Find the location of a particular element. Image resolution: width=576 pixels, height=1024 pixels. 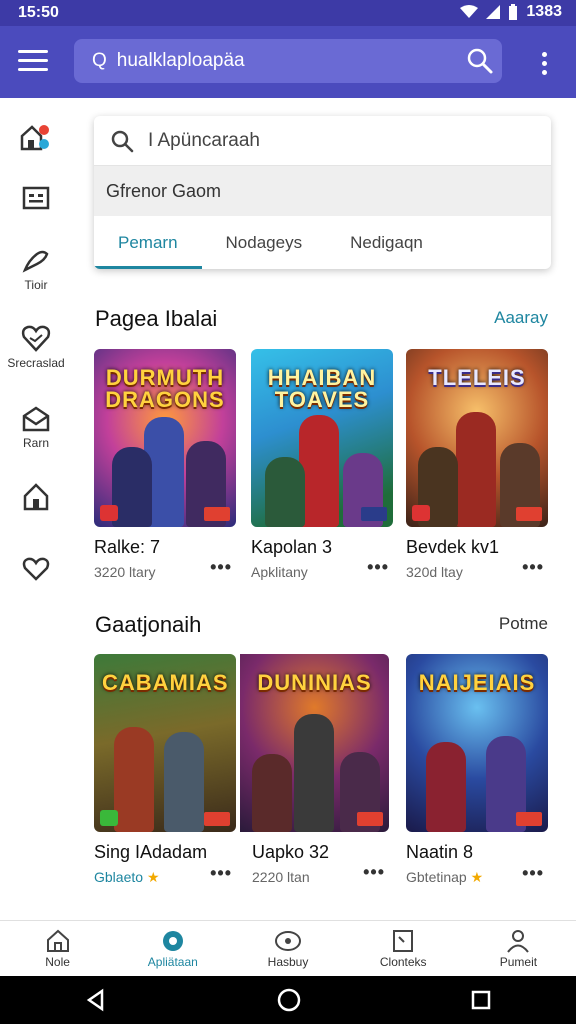

nav-item-hasbuy: Hasbuy is located at coordinates (287, 948).